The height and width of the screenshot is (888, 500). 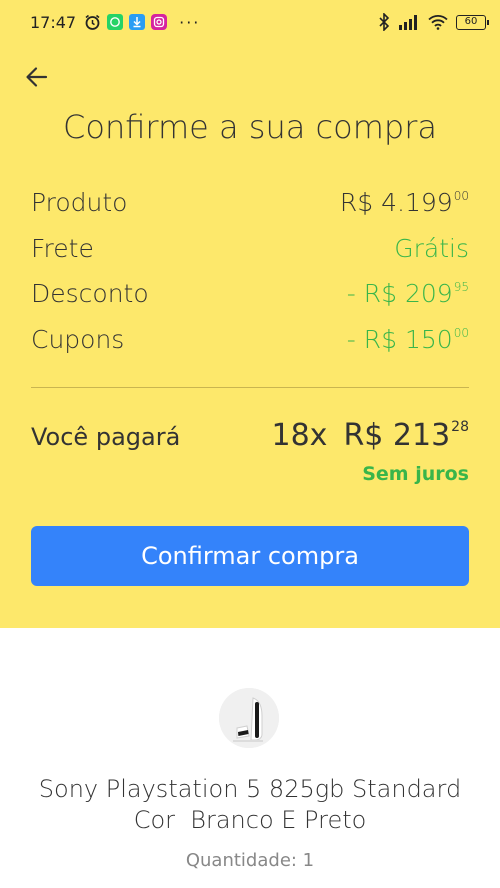 I want to click on page-title: Confirme a sua compra, so click(x=250, y=127).